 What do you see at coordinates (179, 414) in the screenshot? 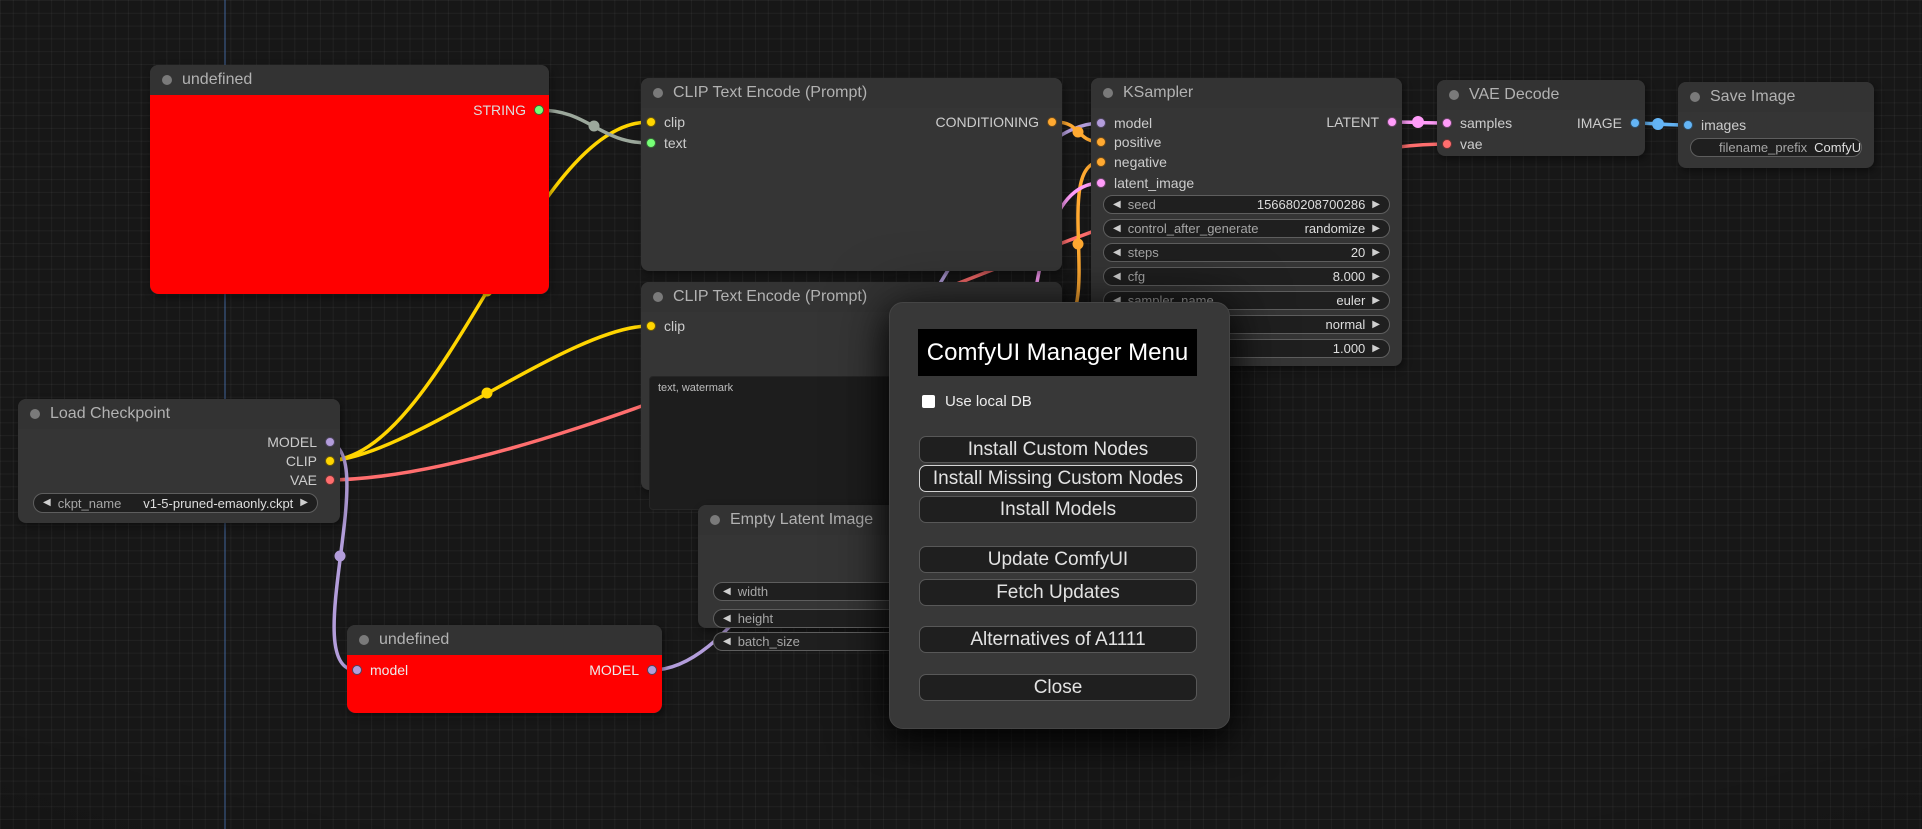
I see `node-title-bar: Load Checkpoint` at bounding box center [179, 414].